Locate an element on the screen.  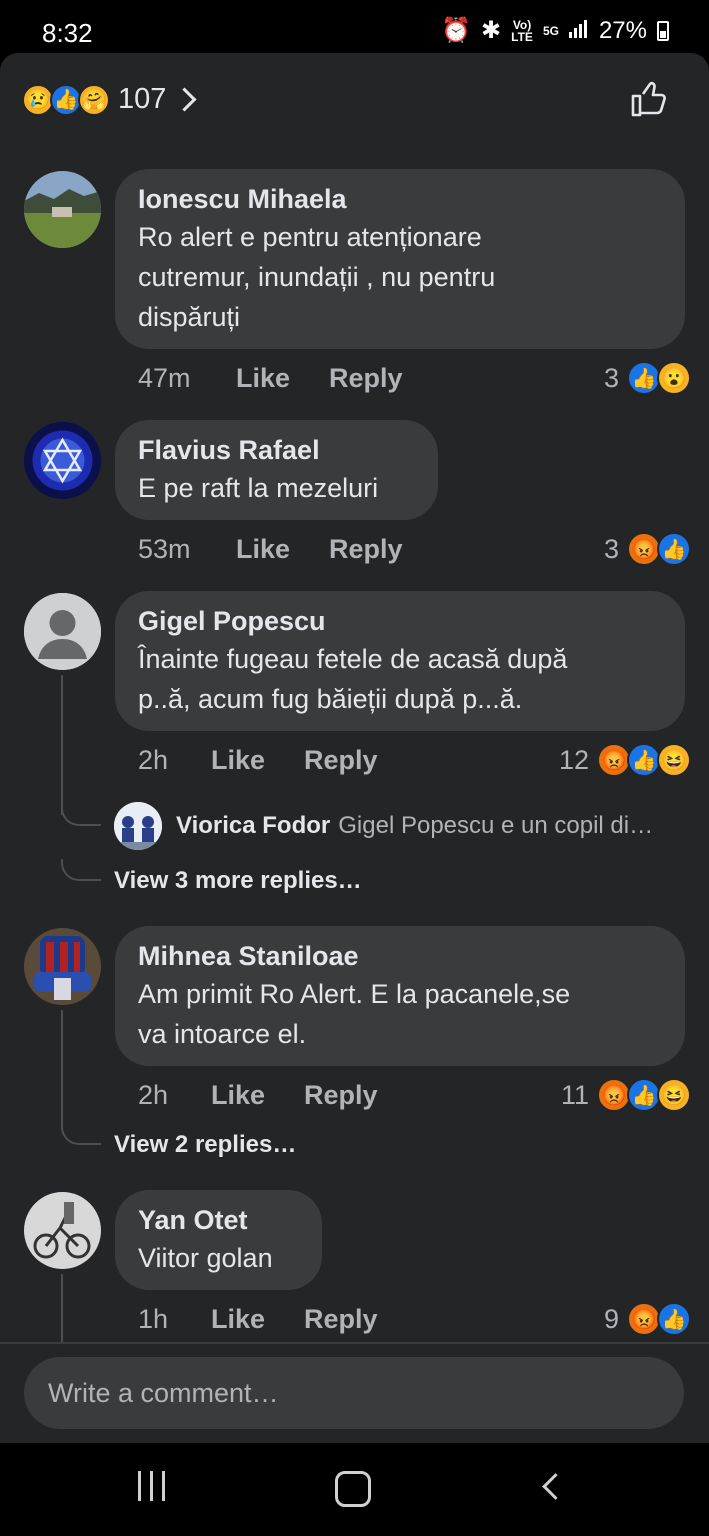
composer-divider is located at coordinates (354, 1343).